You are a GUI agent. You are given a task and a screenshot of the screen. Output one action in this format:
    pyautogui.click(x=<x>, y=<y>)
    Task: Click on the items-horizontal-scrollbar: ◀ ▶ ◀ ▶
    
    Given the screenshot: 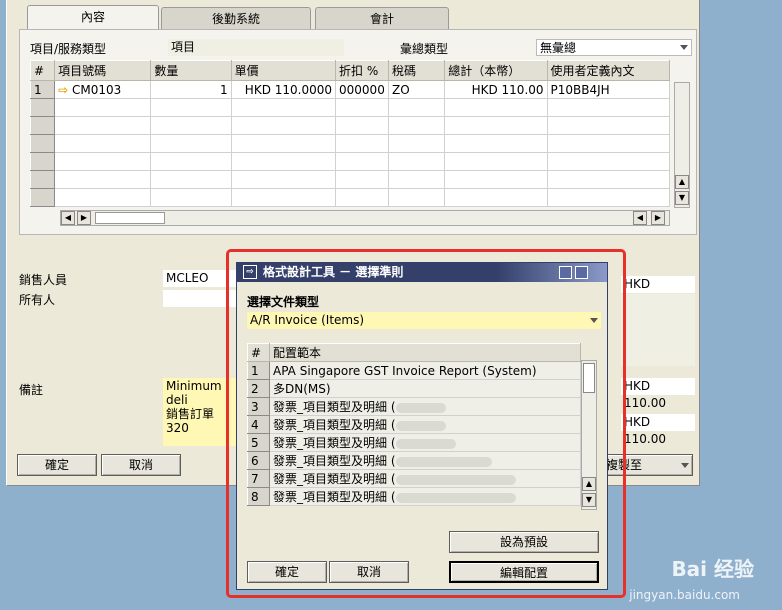 What is the action you would take?
    pyautogui.click(x=365, y=218)
    